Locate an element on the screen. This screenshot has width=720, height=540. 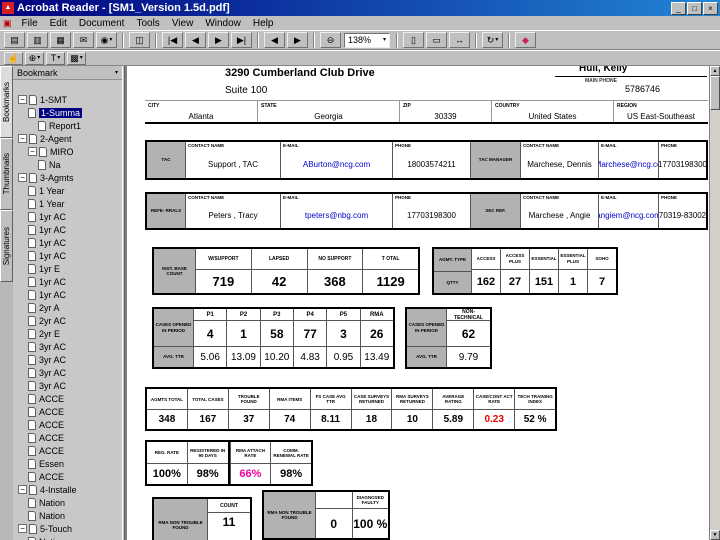
find-button: ◉ ▾ is located at coordinates (106, 40).